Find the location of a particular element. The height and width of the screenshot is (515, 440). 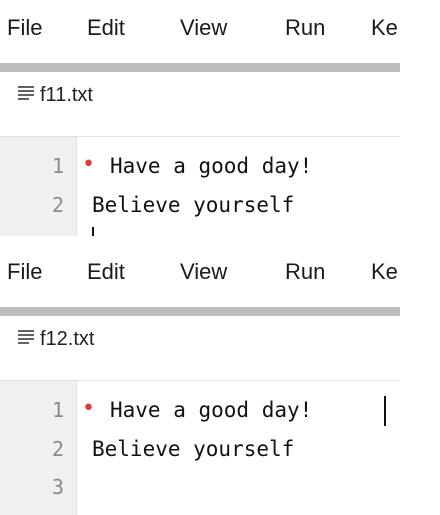

line-number: 3 is located at coordinates (57, 487).